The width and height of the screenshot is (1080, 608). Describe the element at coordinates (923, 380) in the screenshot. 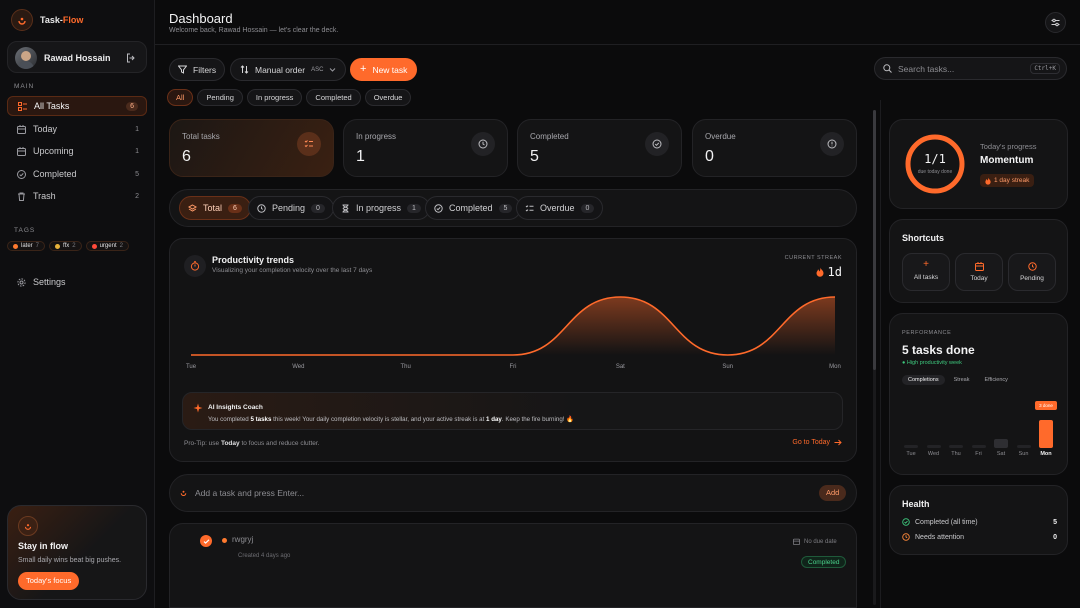

I see `tab-completions: Completions` at that location.